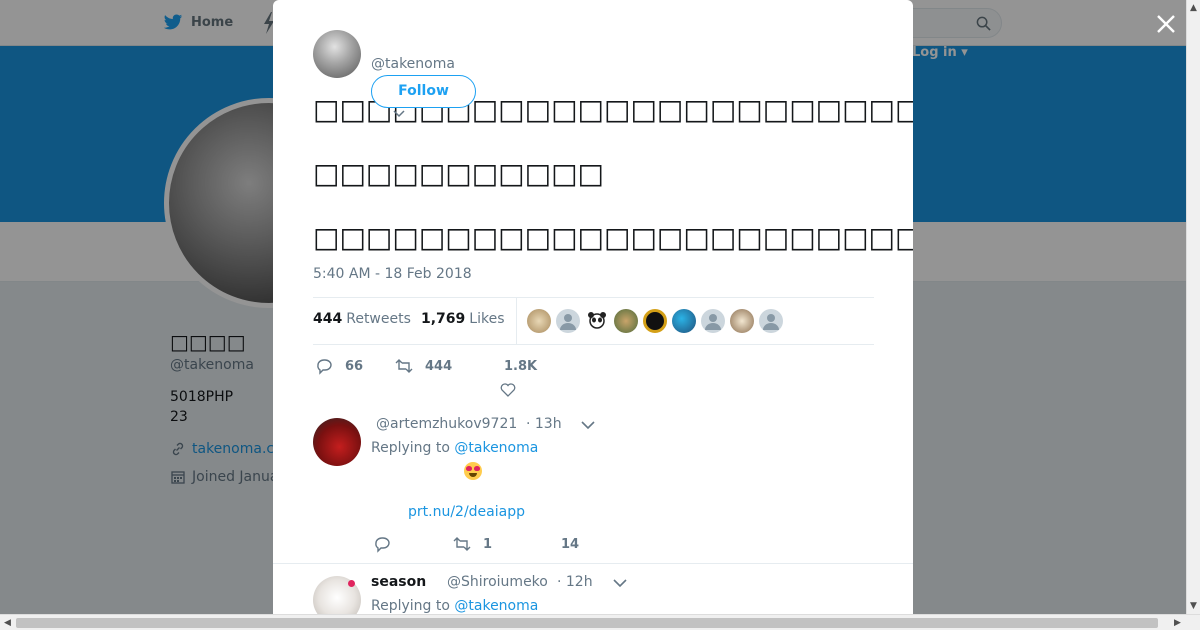 This screenshot has width=1200, height=630. I want to click on follow-button: Follow, so click(423, 91).